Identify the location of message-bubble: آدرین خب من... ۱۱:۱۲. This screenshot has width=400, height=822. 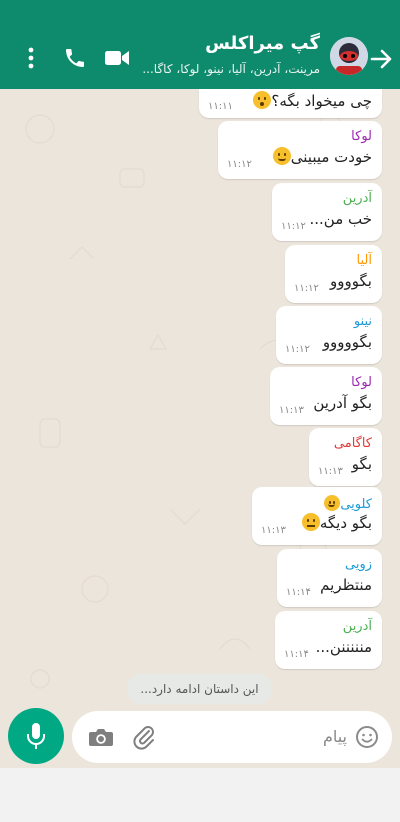
(327, 212).